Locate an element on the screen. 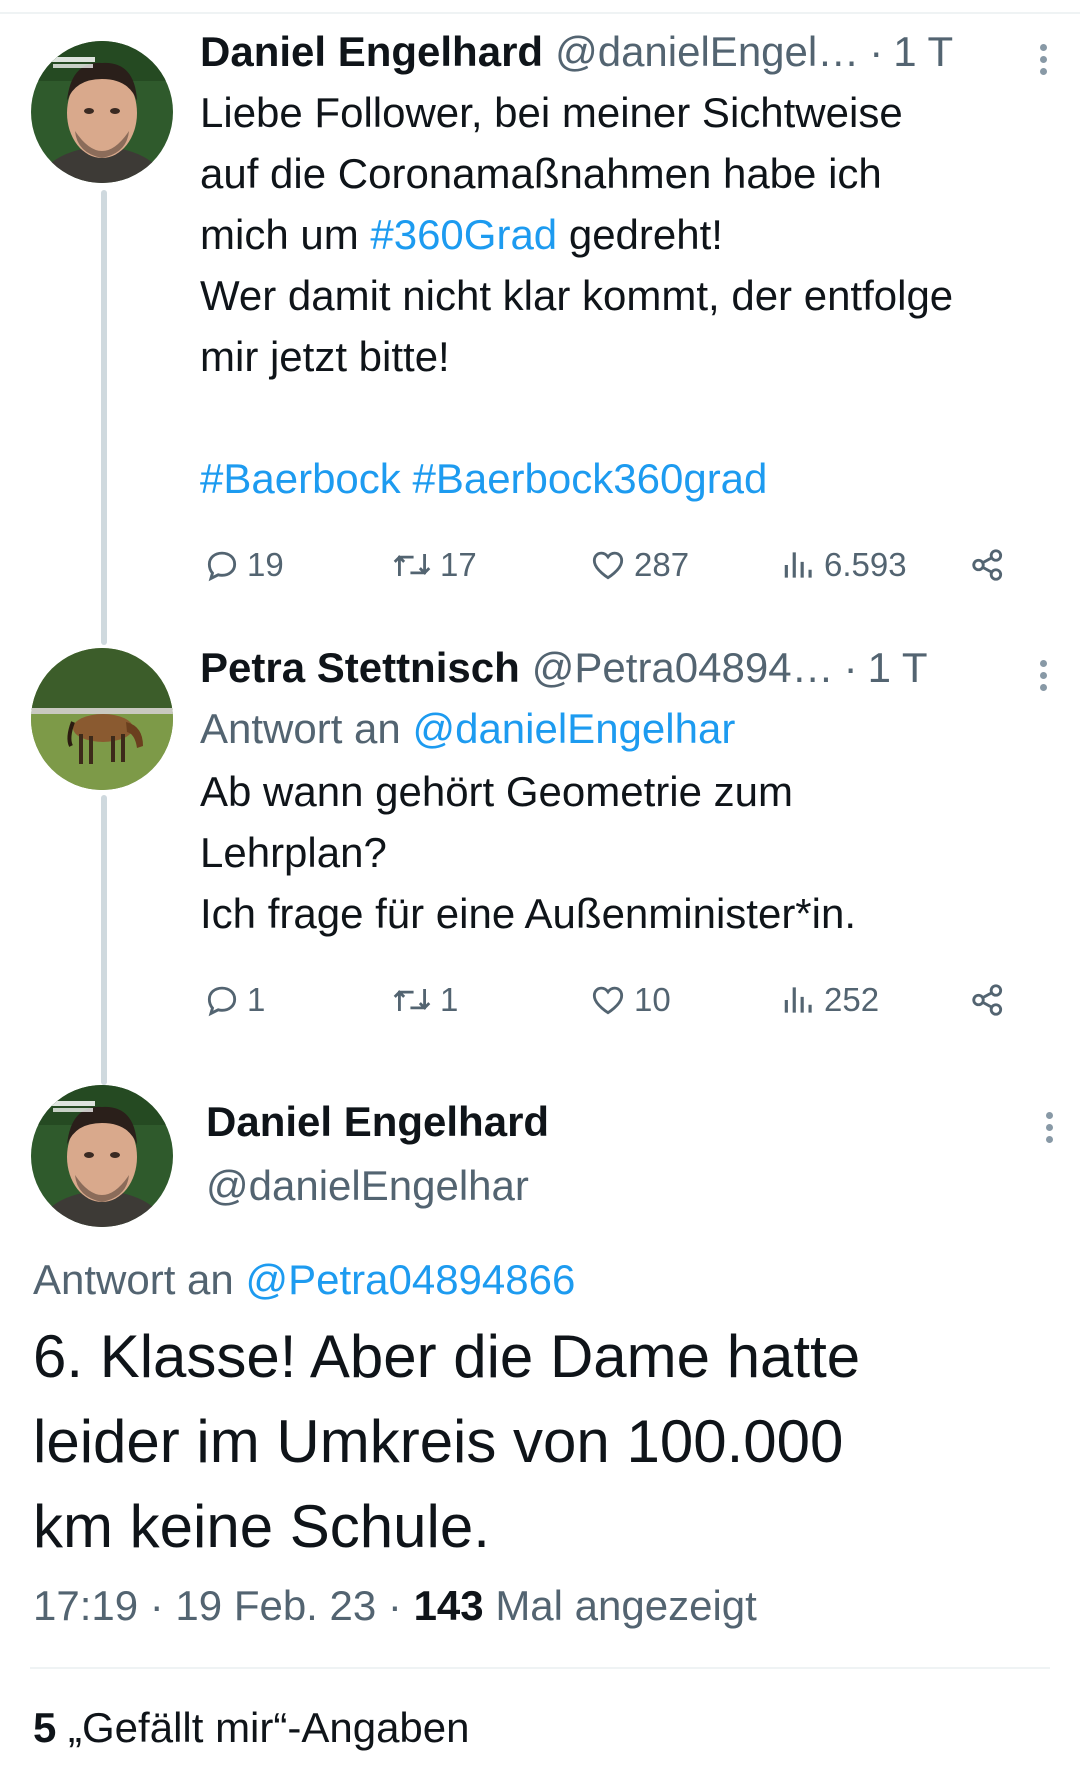 Image resolution: width=1080 pixels, height=1778 pixels. author-handle: @danielEngelhar is located at coordinates (377, 1186).